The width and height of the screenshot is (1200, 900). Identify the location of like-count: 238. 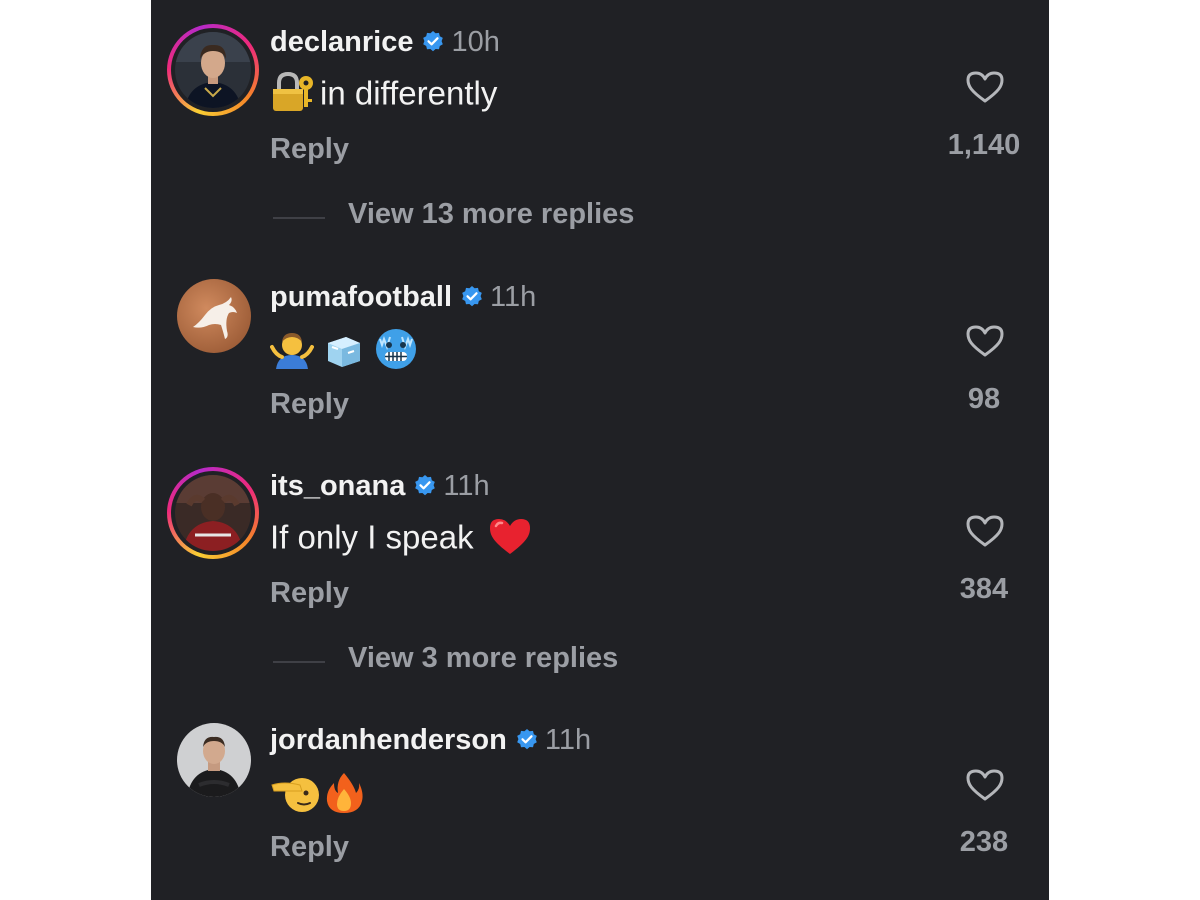
(984, 842).